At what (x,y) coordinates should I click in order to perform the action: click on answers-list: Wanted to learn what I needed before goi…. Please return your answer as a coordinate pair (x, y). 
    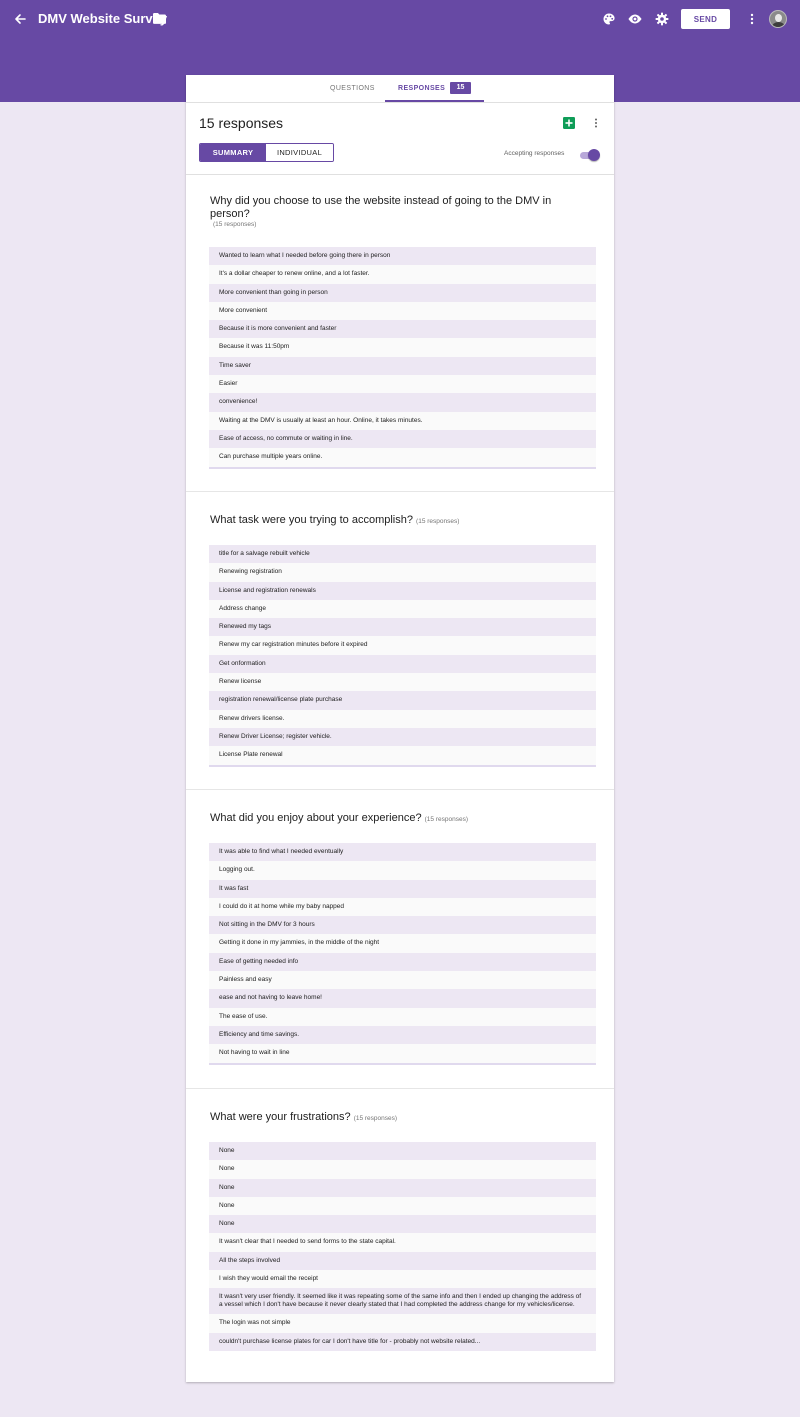
    Looking at the image, I should click on (402, 358).